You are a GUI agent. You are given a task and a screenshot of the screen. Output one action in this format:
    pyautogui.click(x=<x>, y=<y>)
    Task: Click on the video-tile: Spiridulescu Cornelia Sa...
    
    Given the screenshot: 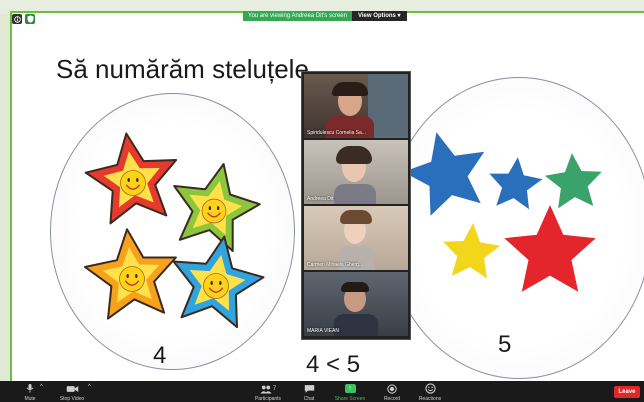 What is the action you would take?
    pyautogui.click(x=356, y=106)
    